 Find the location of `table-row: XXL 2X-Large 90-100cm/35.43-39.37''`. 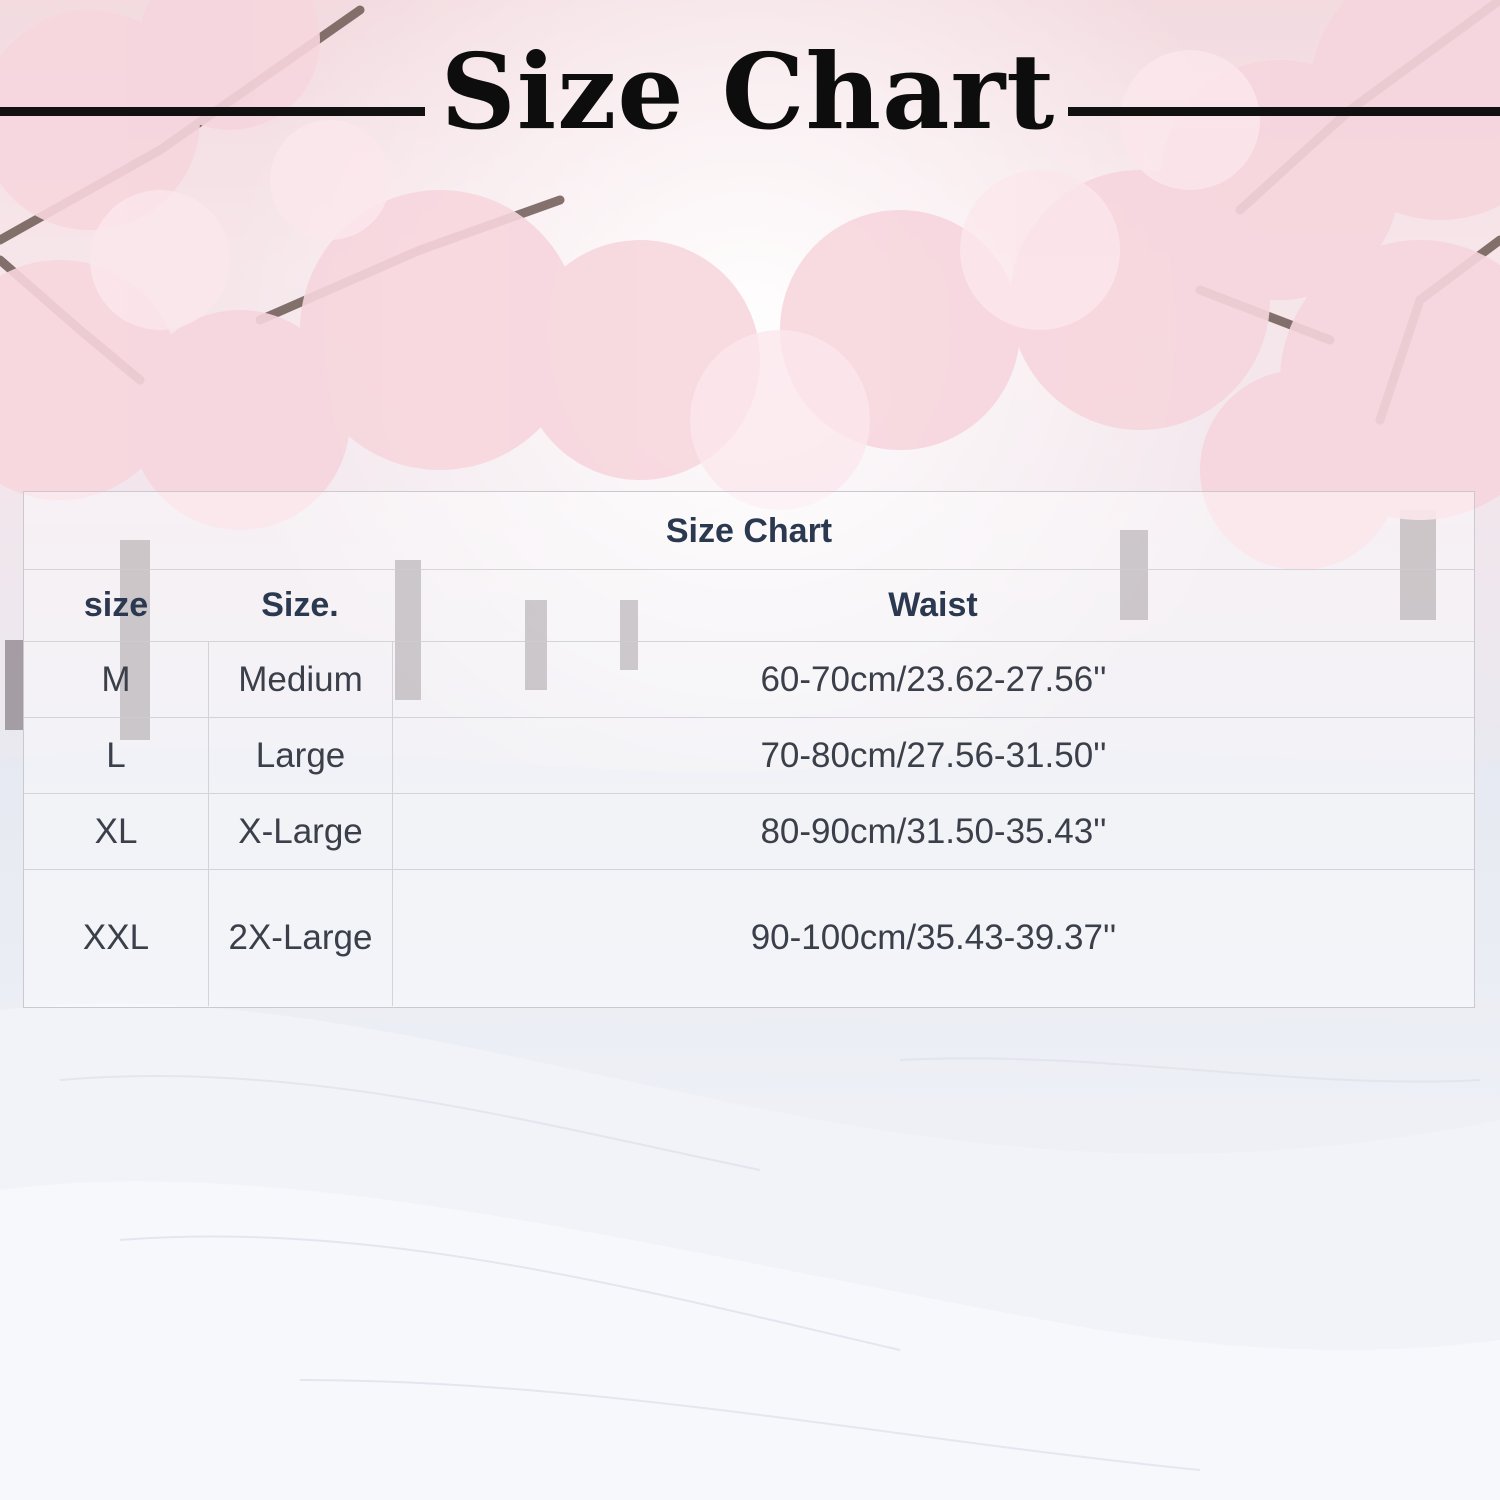

table-row: XXL 2X-Large 90-100cm/35.43-39.37'' is located at coordinates (749, 938).